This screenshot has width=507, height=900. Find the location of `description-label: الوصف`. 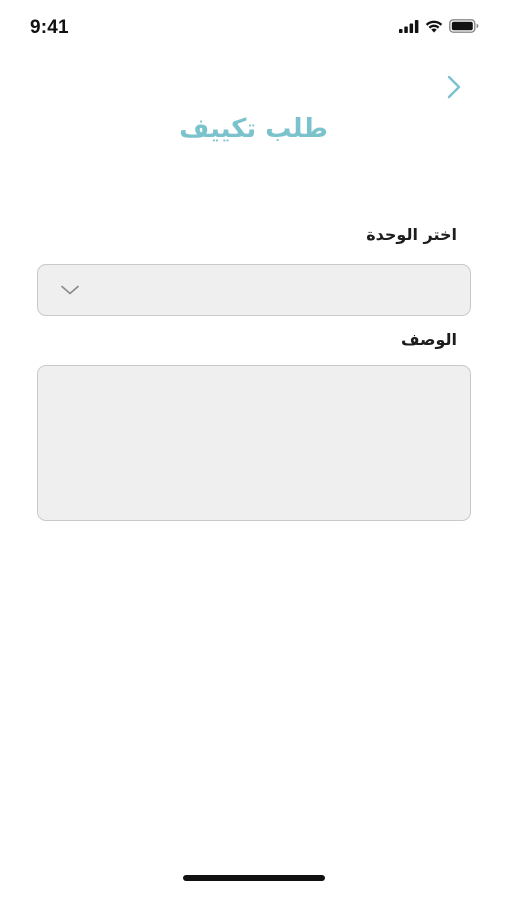

description-label: الوصف is located at coordinates (428, 339).